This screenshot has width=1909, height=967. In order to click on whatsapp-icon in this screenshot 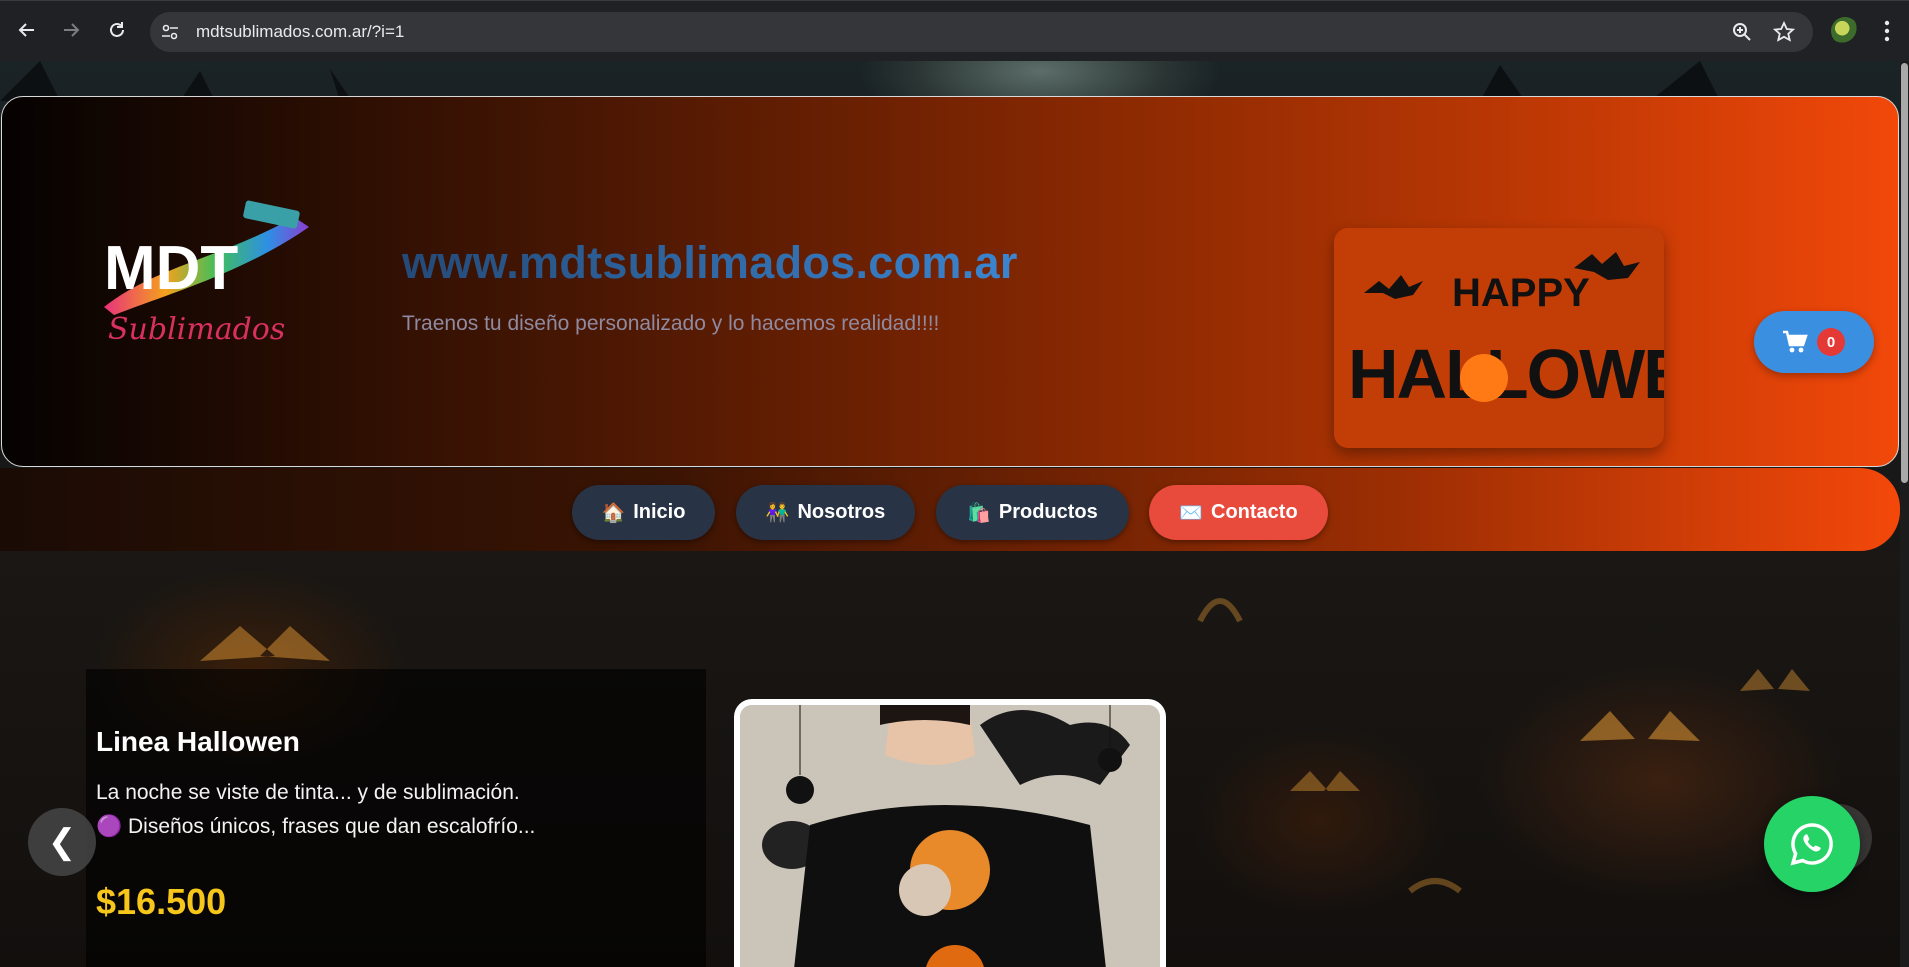, I will do `click(1811, 844)`.